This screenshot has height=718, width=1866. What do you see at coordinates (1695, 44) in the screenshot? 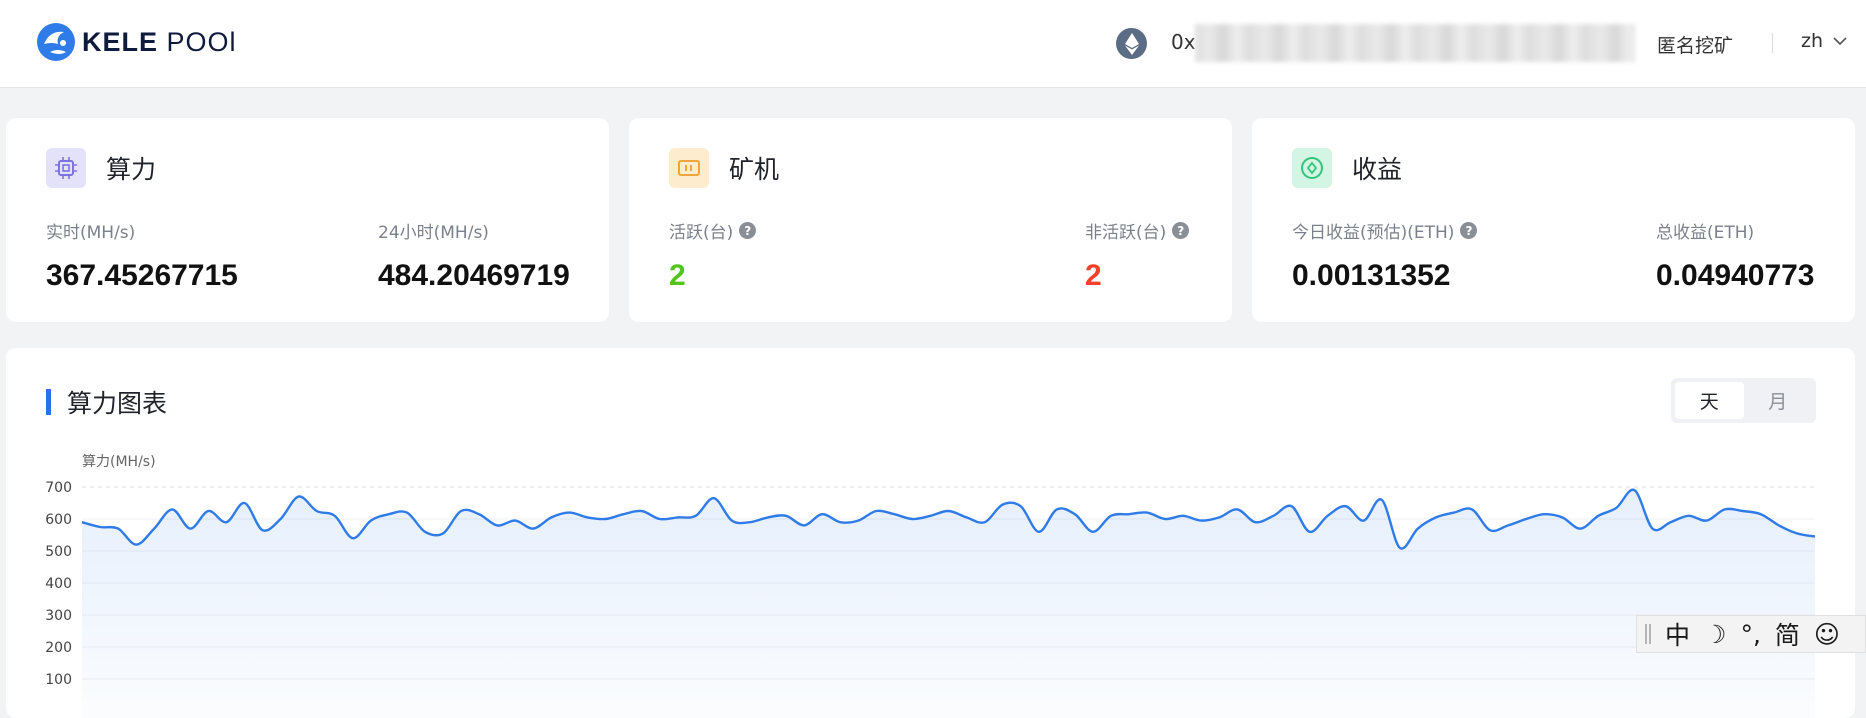
I see `anonymous-mining-link: 匿名挖矿` at bounding box center [1695, 44].